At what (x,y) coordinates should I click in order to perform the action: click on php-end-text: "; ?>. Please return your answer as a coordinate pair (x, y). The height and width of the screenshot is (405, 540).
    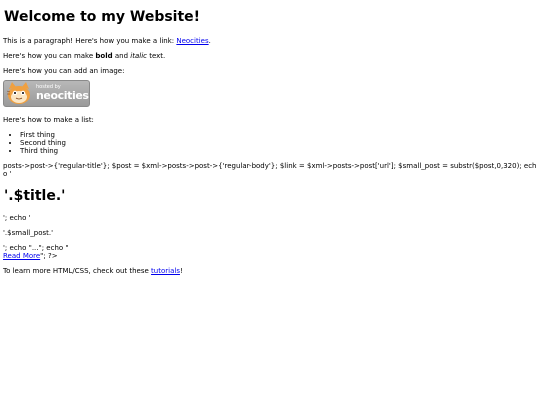
    Looking at the image, I should click on (49, 256).